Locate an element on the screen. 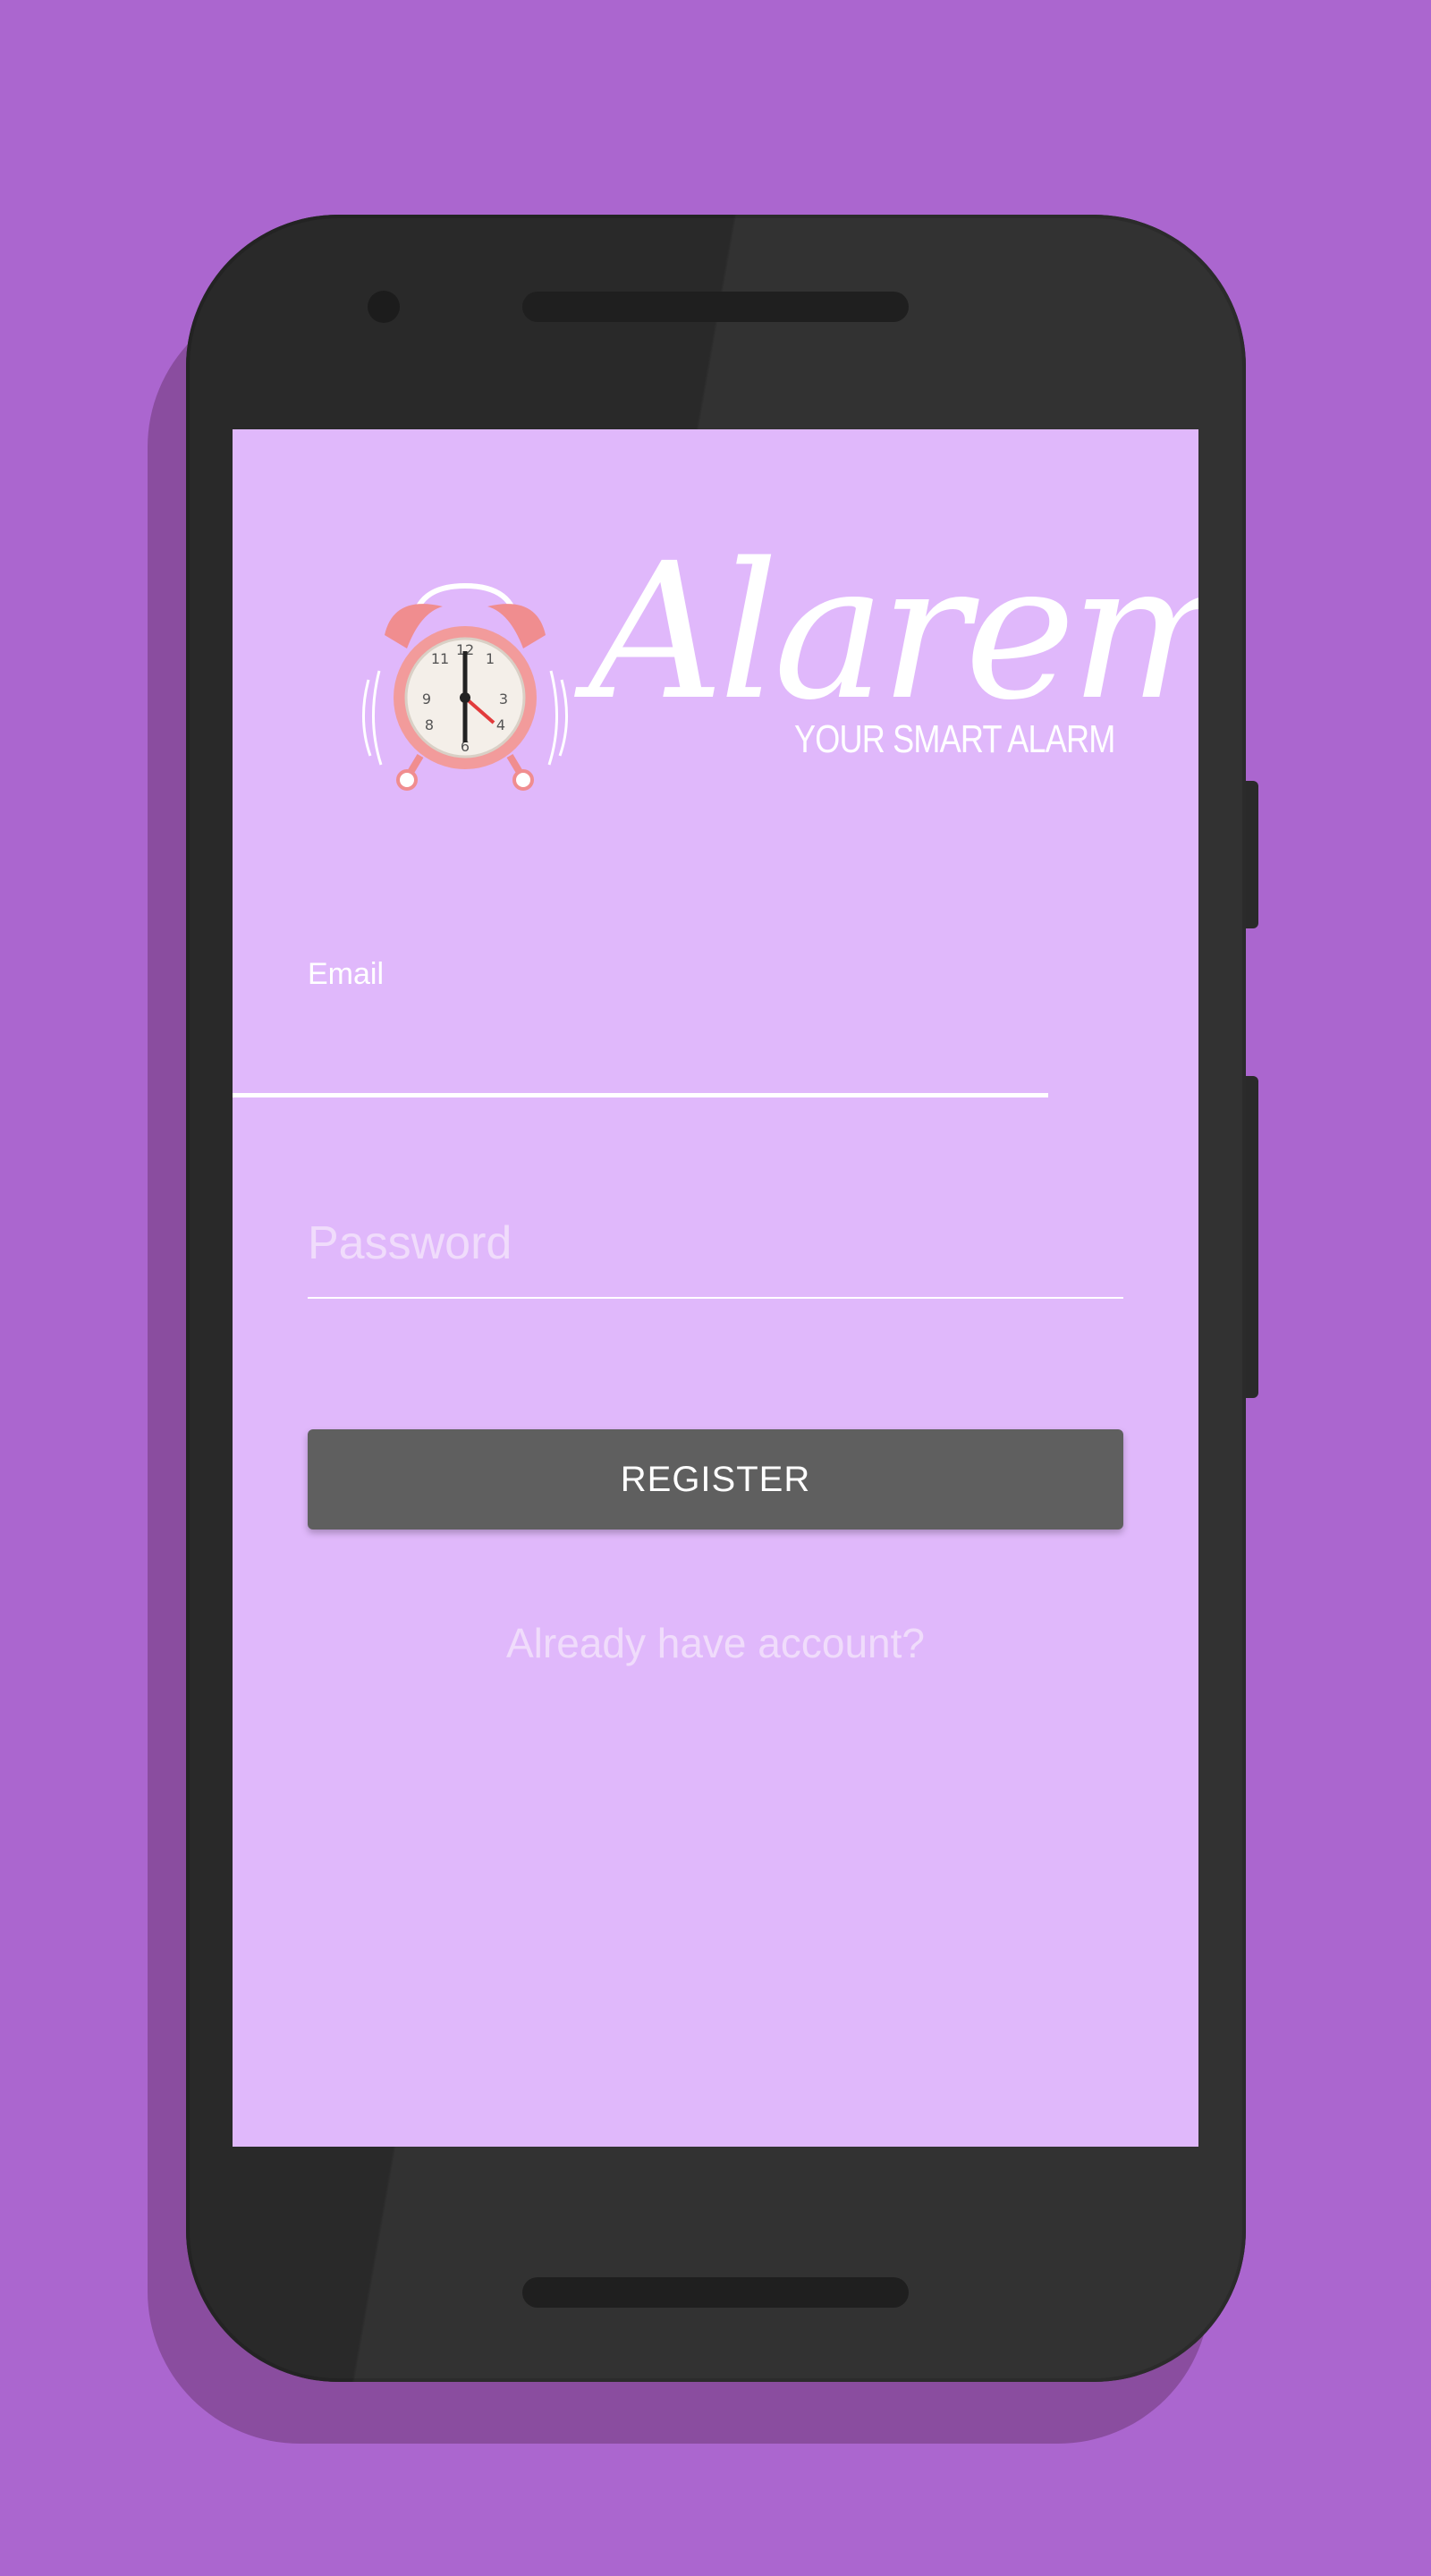  svg-text: 1 is located at coordinates (491, 658).